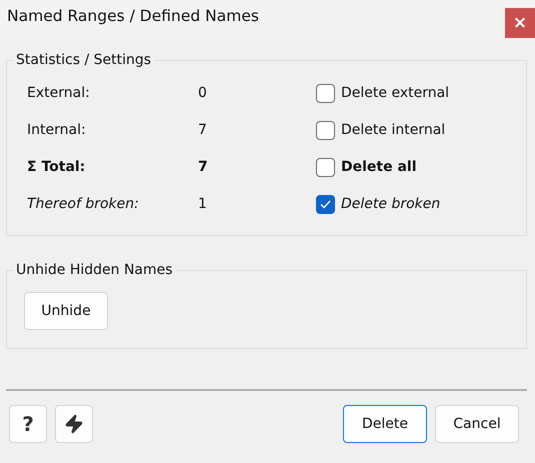 Image resolution: width=535 pixels, height=463 pixels. What do you see at coordinates (520, 23) in the screenshot?
I see `close-button: ×` at bounding box center [520, 23].